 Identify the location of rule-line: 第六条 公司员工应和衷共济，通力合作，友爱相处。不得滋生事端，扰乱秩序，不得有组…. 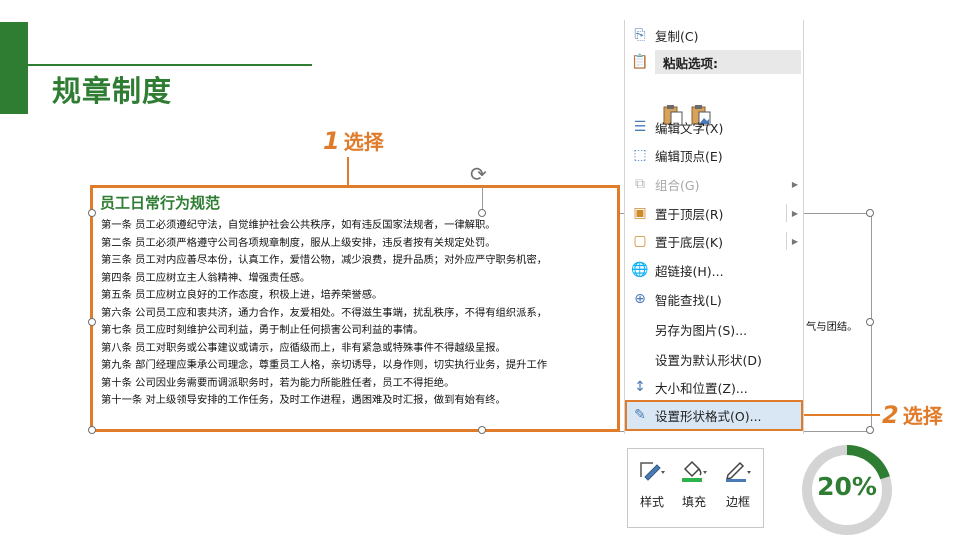
(324, 312).